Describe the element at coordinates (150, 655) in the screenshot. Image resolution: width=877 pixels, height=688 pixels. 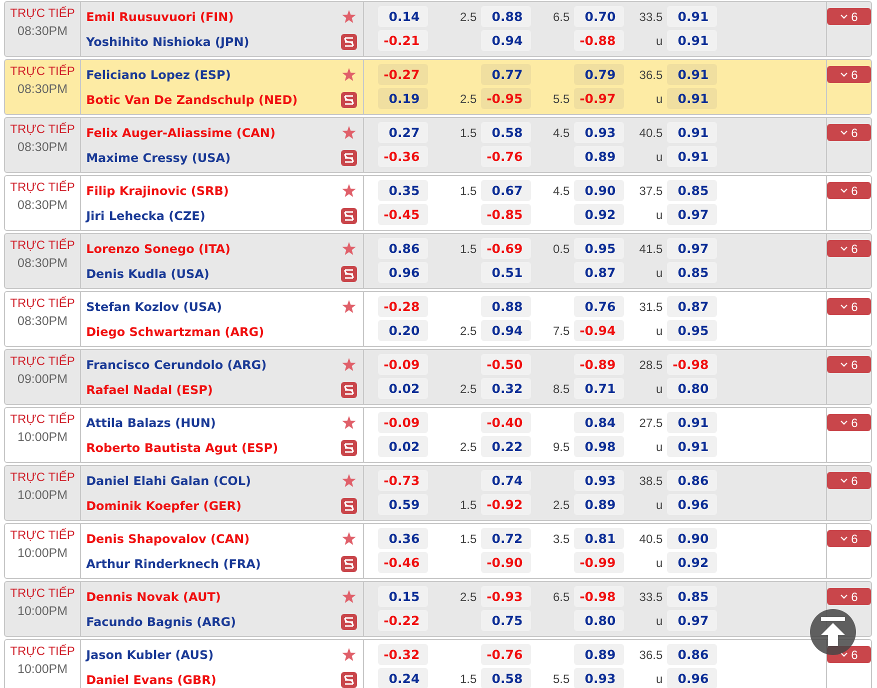
I see `player-name: Jason Kubler (AUS)` at that location.